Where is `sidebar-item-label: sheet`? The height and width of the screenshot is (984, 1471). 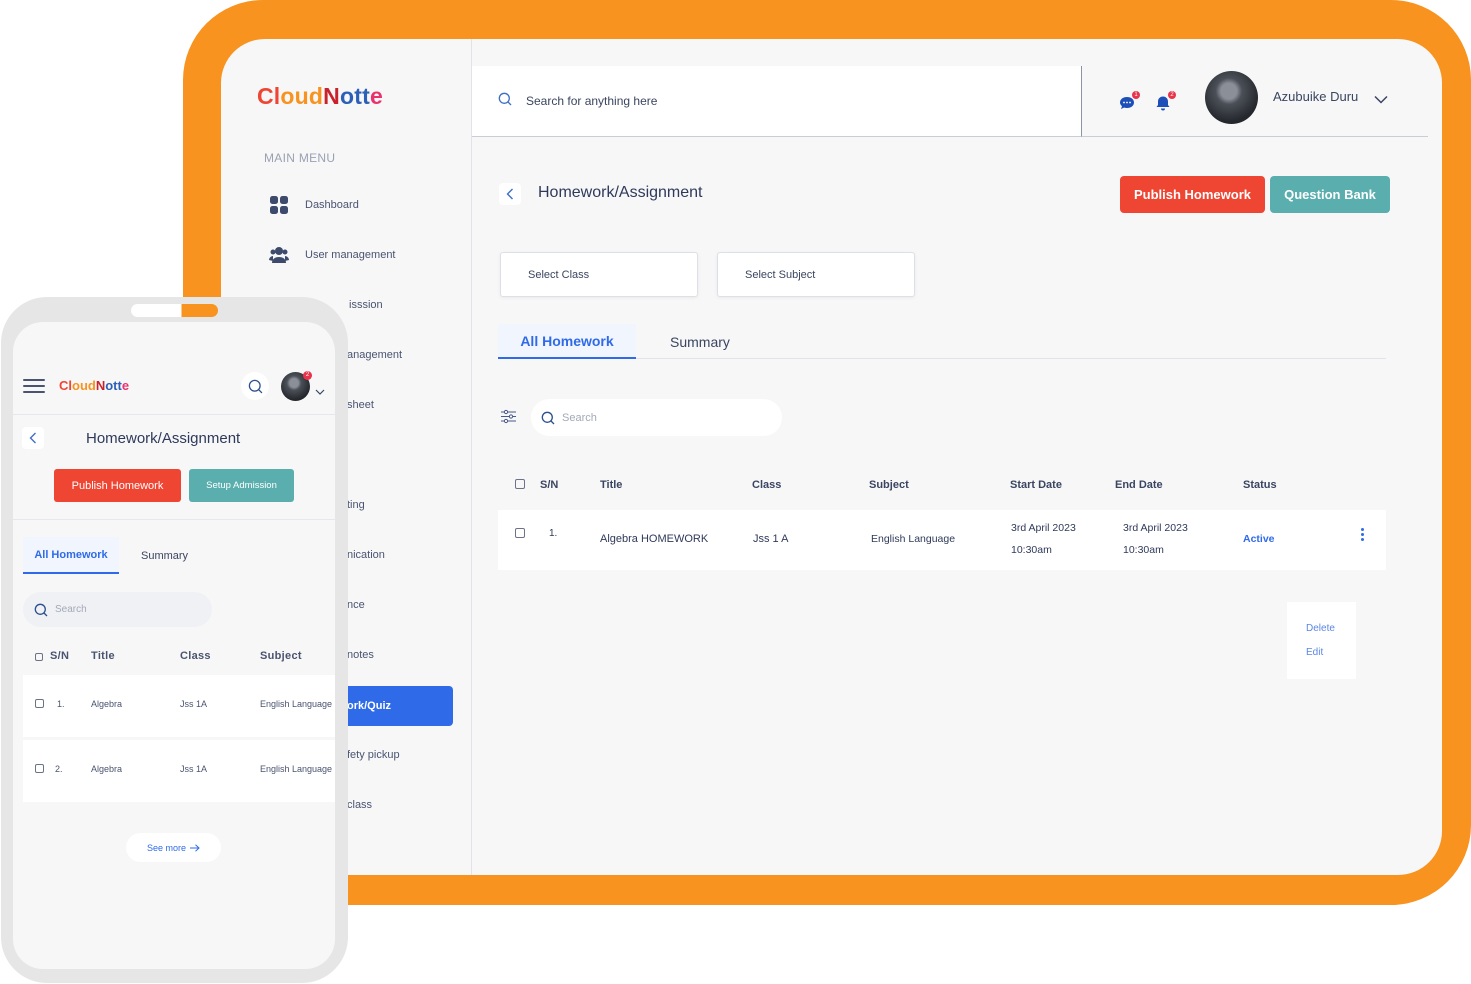 sidebar-item-label: sheet is located at coordinates (360, 405).